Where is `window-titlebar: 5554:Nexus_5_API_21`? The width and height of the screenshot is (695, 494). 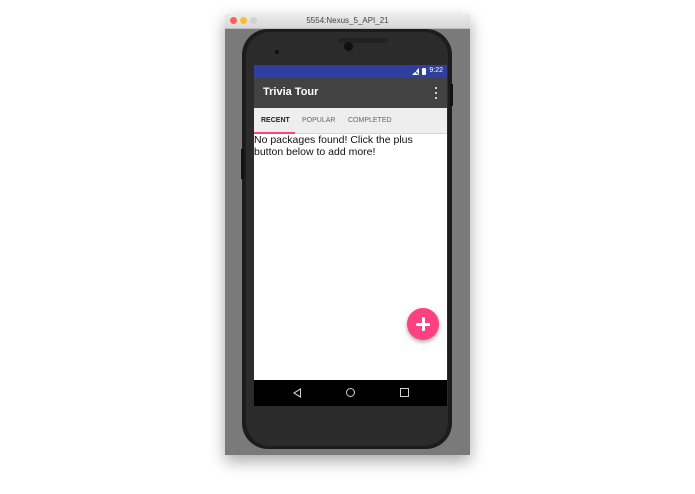
window-titlebar: 5554:Nexus_5_API_21 is located at coordinates (347, 21).